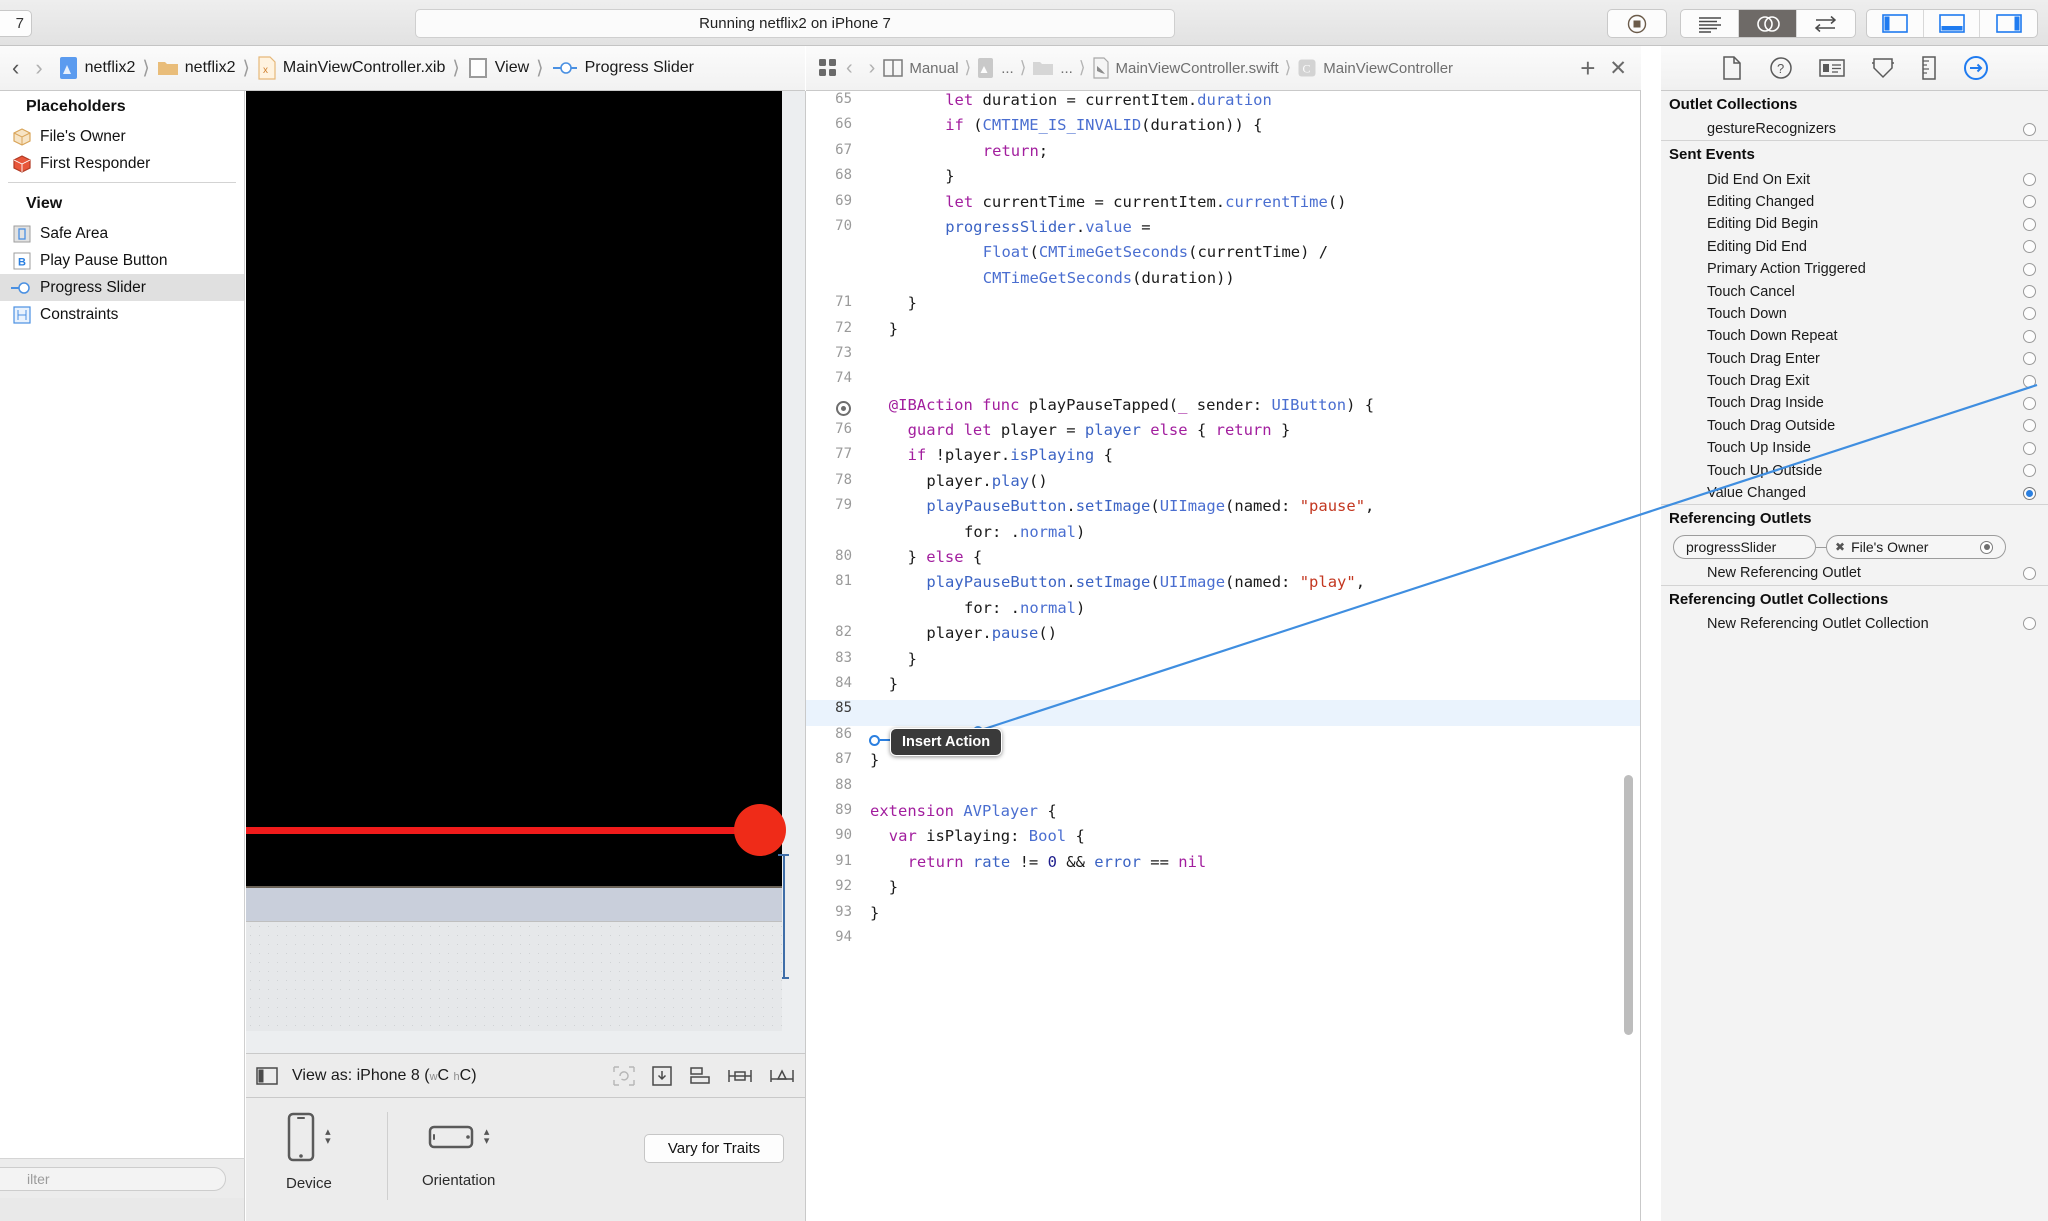  Describe the element at coordinates (1637, 23) in the screenshot. I see `stop-button` at that location.